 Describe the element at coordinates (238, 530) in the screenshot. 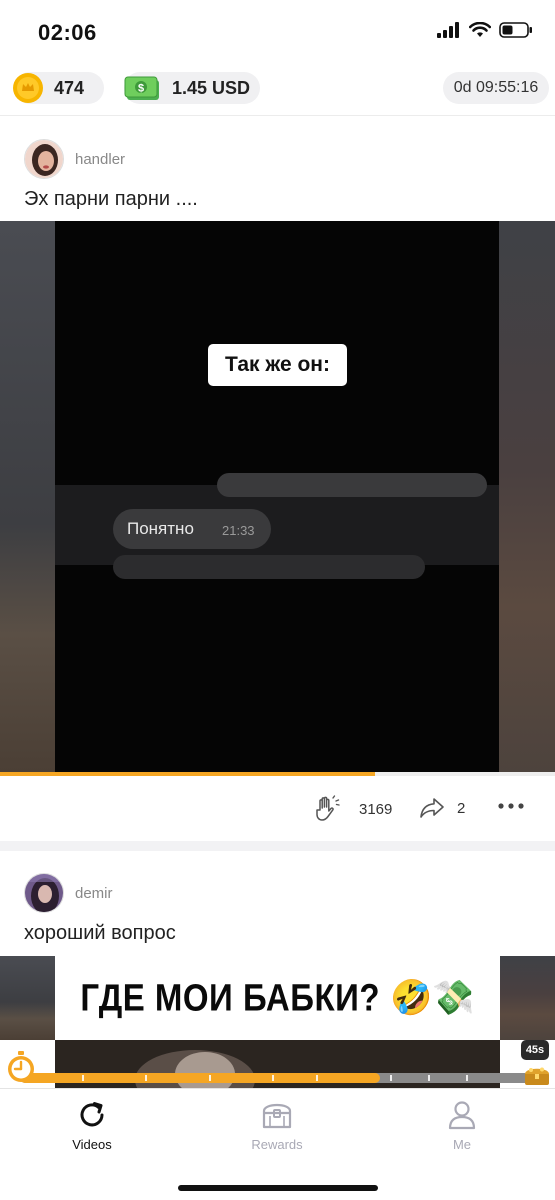

I see `chat-time: 21:33` at that location.